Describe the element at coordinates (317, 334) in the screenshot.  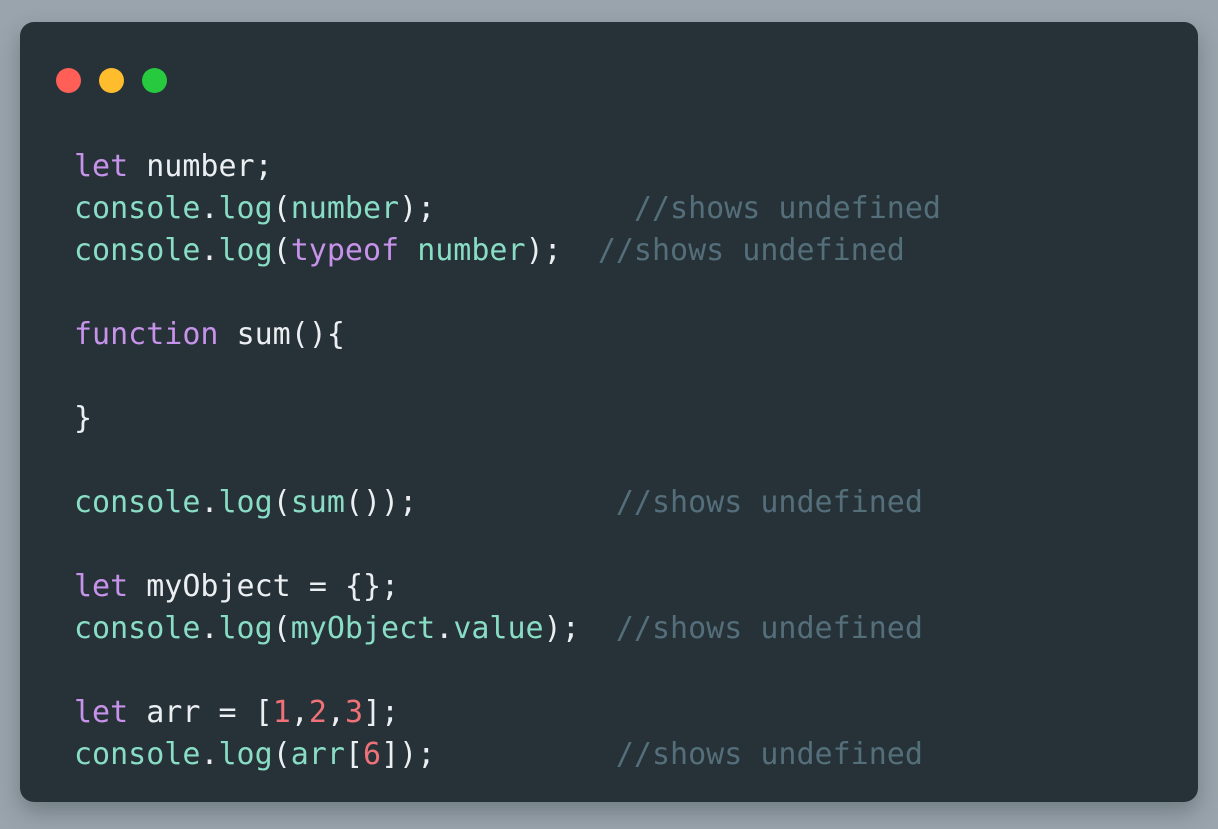
I see `code-token-punct: (){` at that location.